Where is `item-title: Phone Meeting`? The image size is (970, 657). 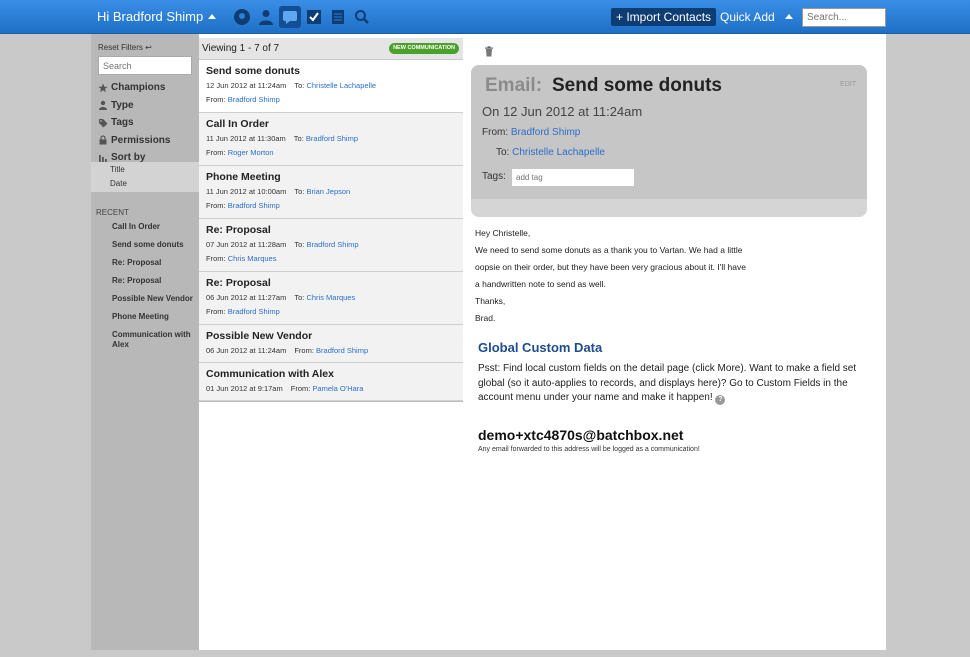 item-title: Phone Meeting is located at coordinates (243, 177).